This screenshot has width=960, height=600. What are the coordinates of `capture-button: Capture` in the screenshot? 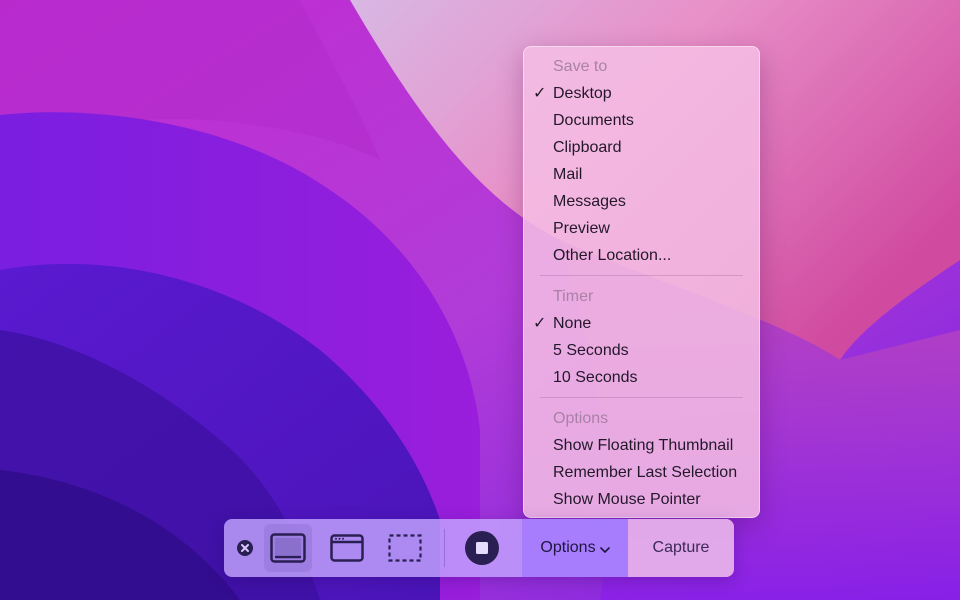 It's located at (681, 548).